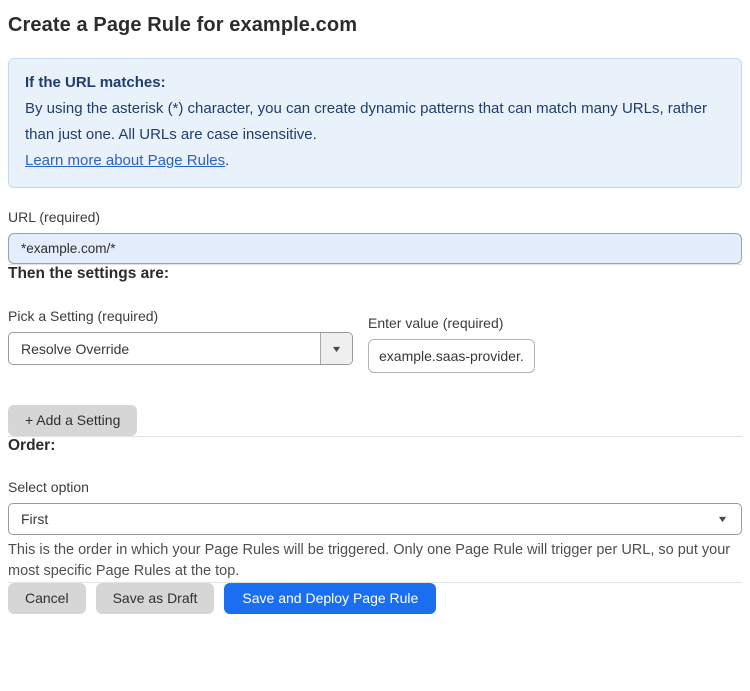 The width and height of the screenshot is (750, 691). Describe the element at coordinates (75, 348) in the screenshot. I see `setting-select-value: Resolve Override` at that location.